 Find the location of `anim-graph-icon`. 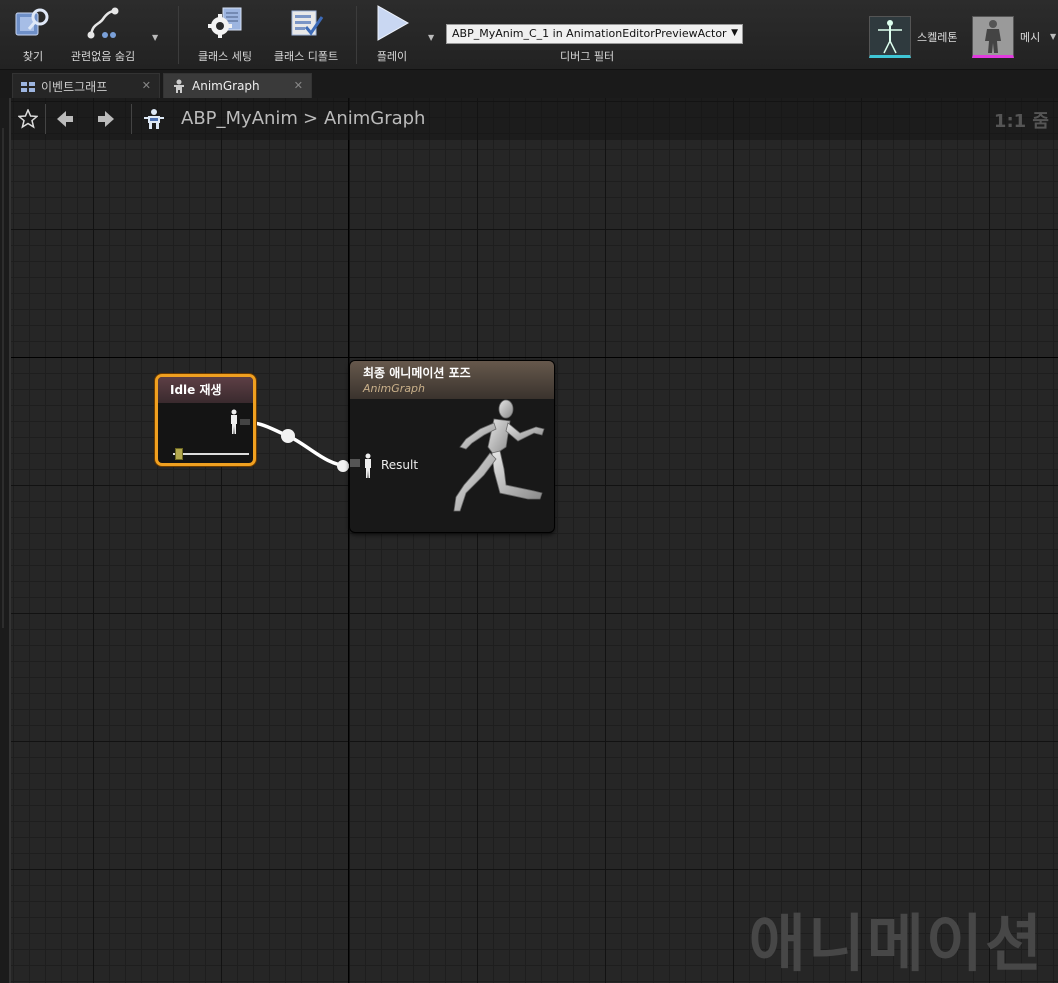

anim-graph-icon is located at coordinates (179, 86).